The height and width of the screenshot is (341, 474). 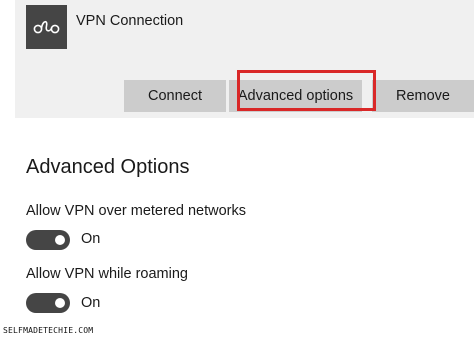 What do you see at coordinates (46, 27) in the screenshot?
I see `vpn-link-icon` at bounding box center [46, 27].